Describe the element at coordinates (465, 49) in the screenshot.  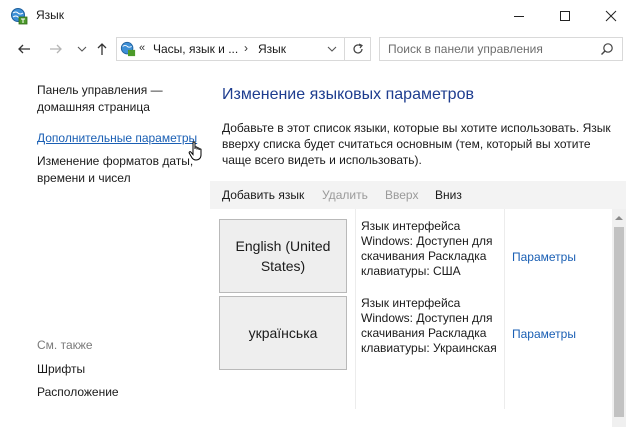
I see `search-placeholder: Поиск в панели управления` at that location.